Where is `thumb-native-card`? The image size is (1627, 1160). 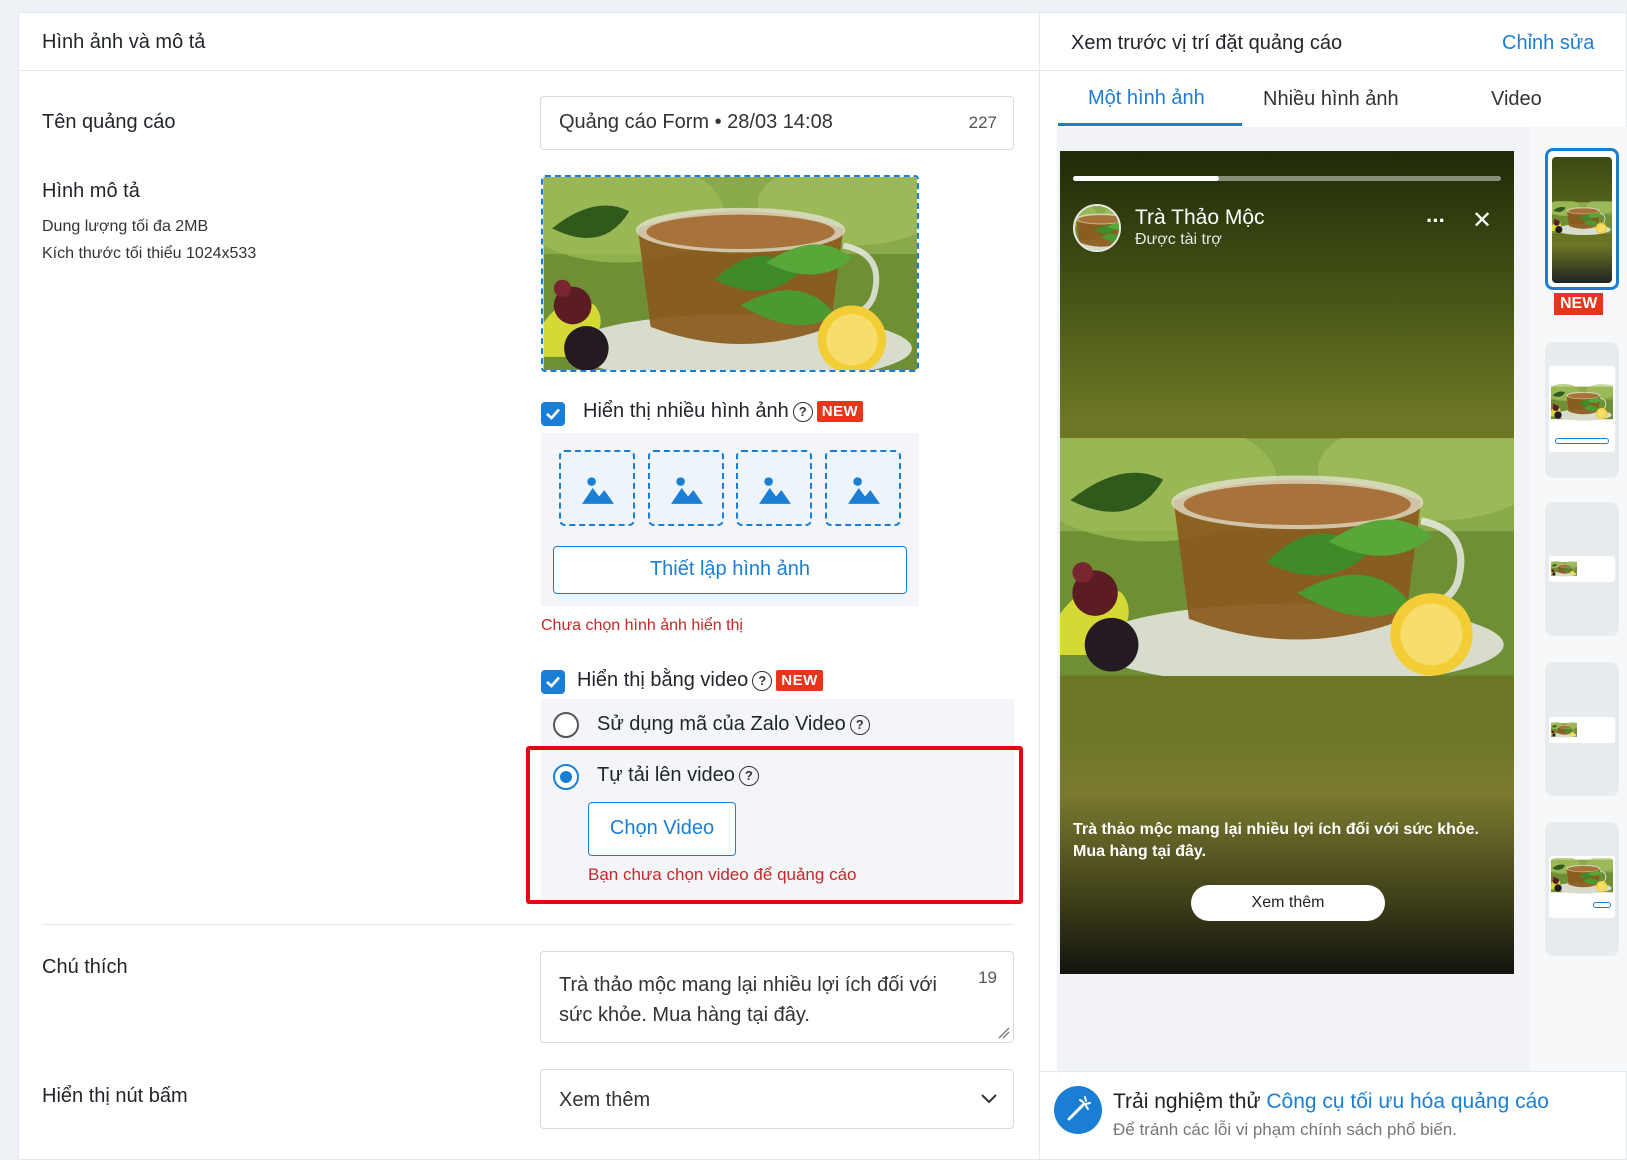
thumb-native-card is located at coordinates (1582, 730).